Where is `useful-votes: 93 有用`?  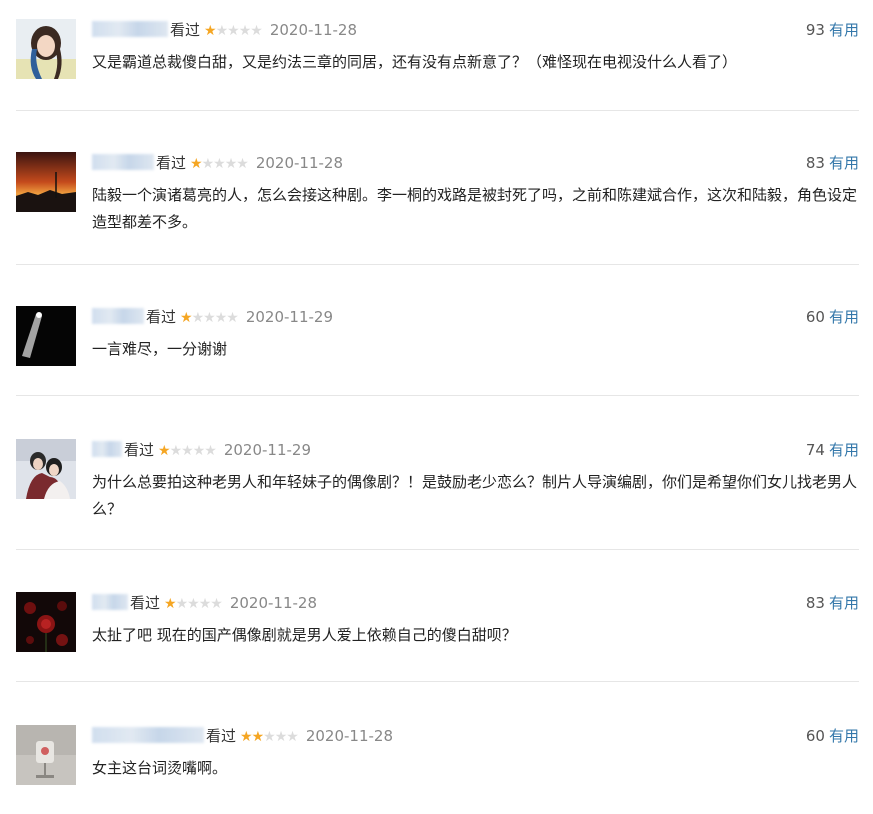 useful-votes: 93 有用 is located at coordinates (832, 30).